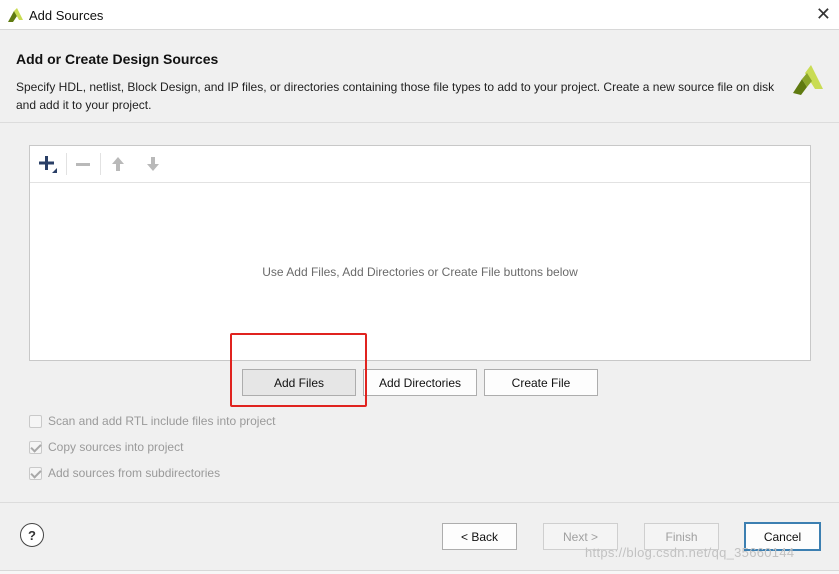 The height and width of the screenshot is (574, 839). I want to click on highlight-annotation, so click(298, 370).